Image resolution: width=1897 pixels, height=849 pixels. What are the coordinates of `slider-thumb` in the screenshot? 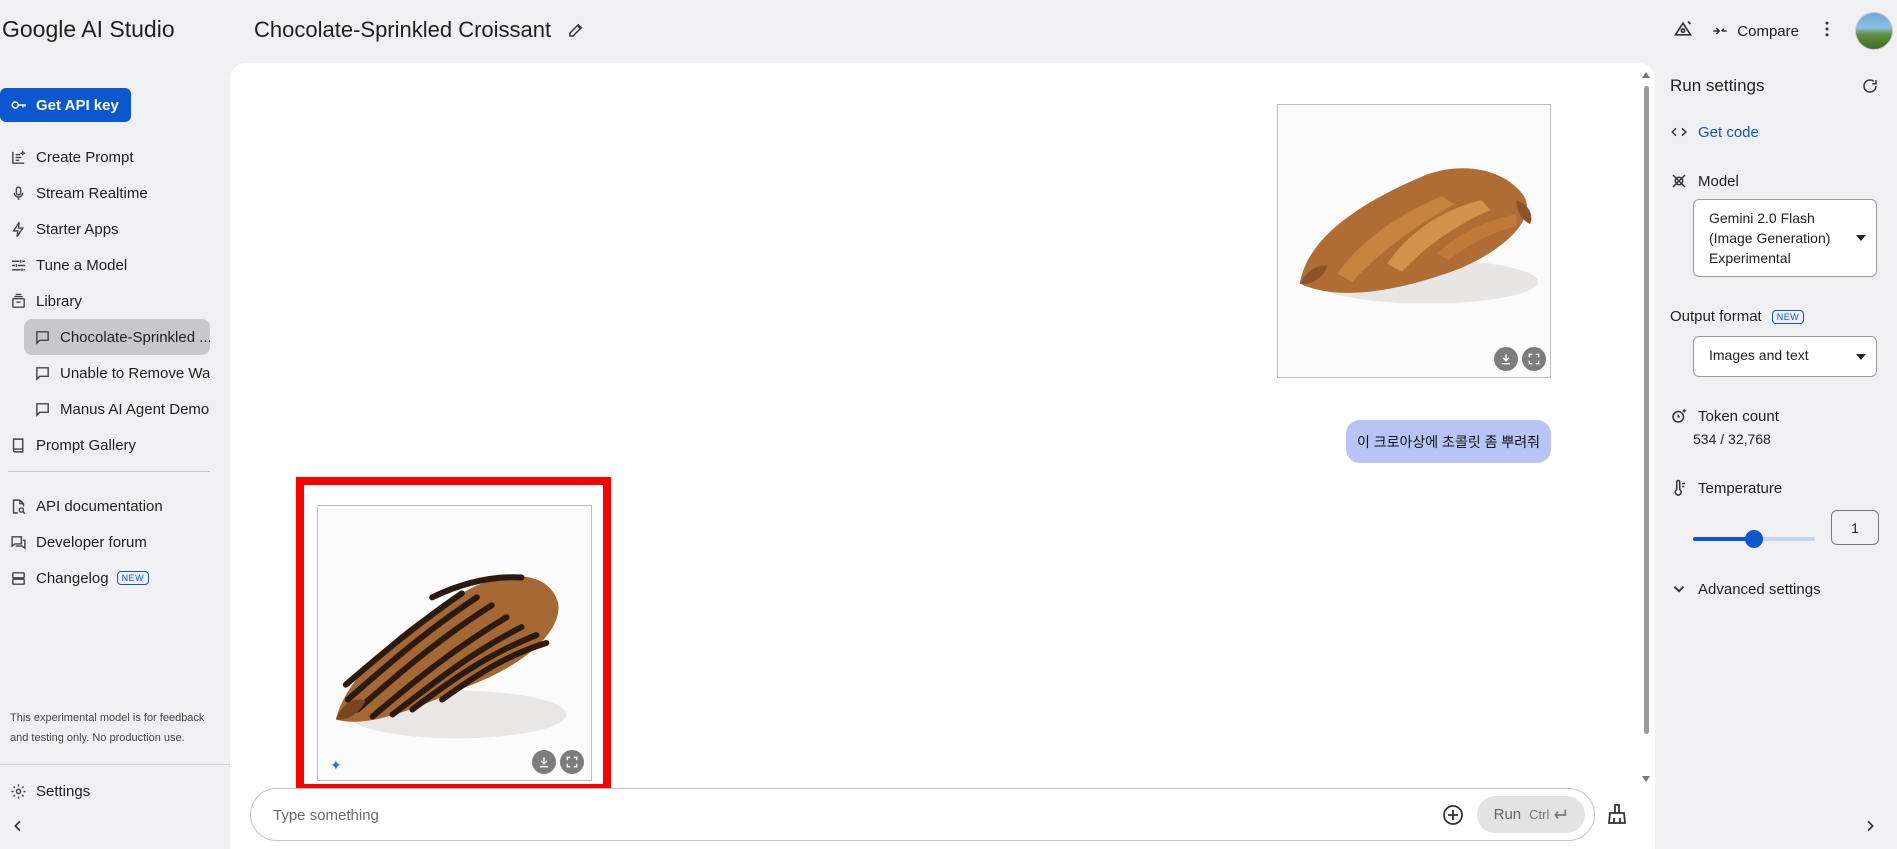 It's located at (1754, 539).